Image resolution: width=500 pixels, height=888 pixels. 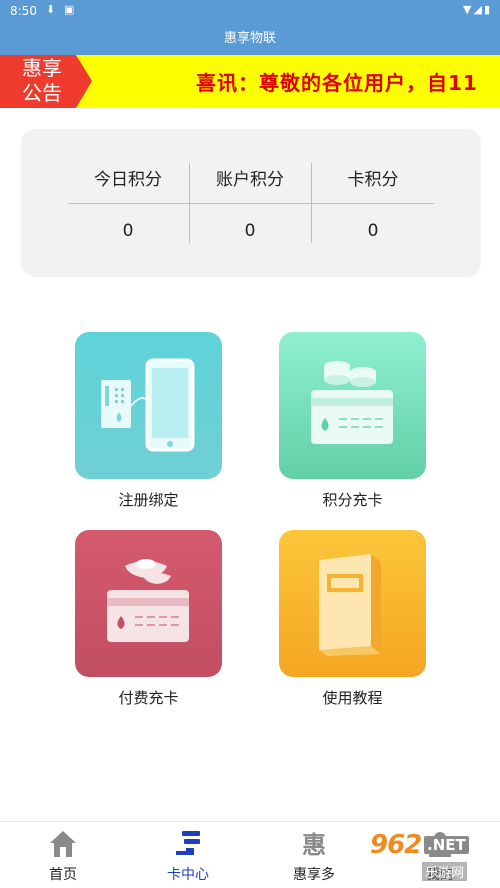 I want to click on nav-item-home: 首页, so click(x=63, y=855).